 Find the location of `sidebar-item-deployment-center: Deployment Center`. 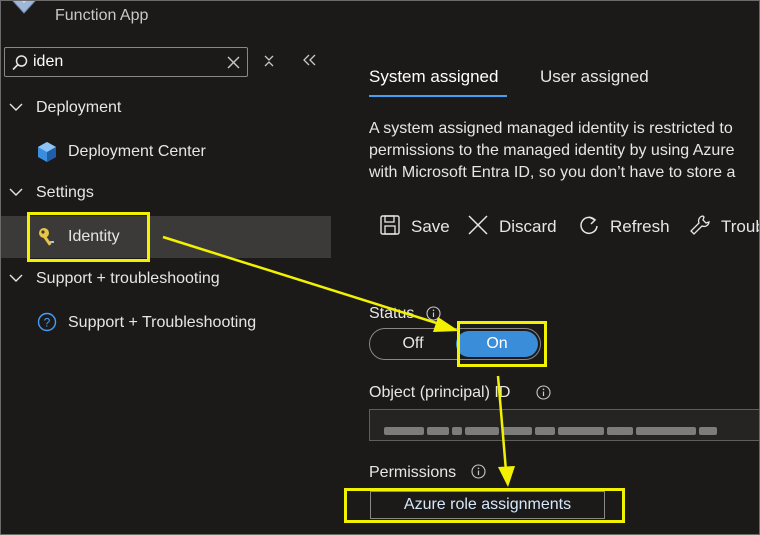

sidebar-item-deployment-center: Deployment Center is located at coordinates (166, 152).